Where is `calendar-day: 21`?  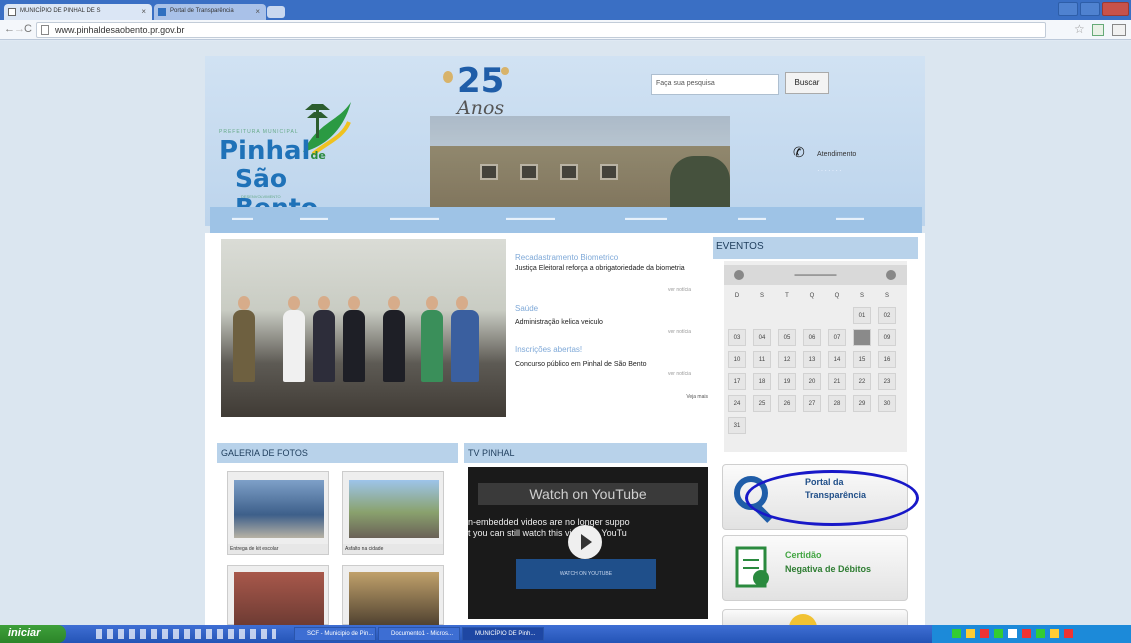
calendar-day: 21 is located at coordinates (837, 381).